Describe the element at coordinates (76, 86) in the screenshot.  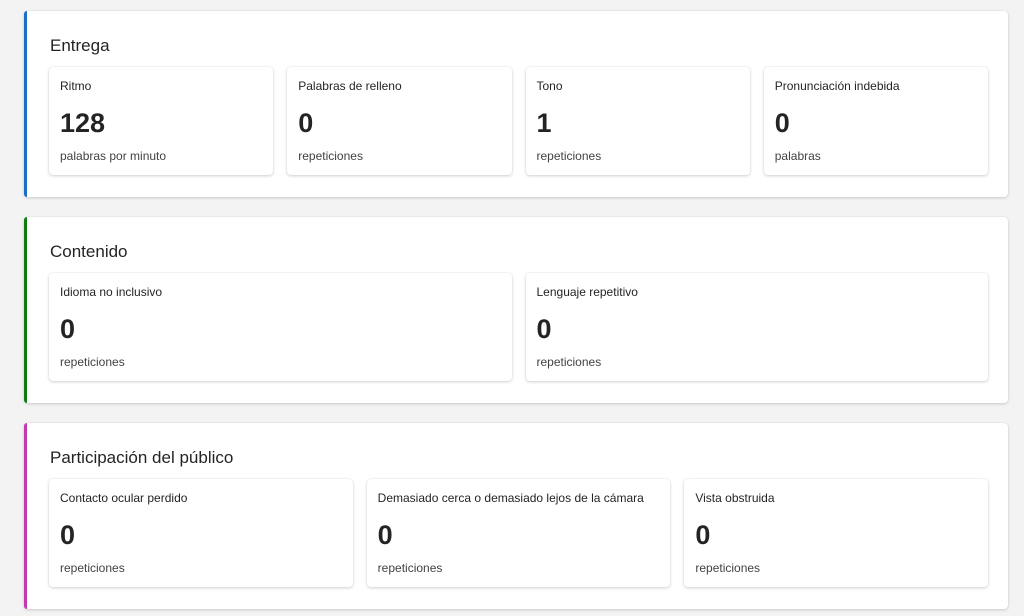
I see `metric-label: Ritmo` at that location.